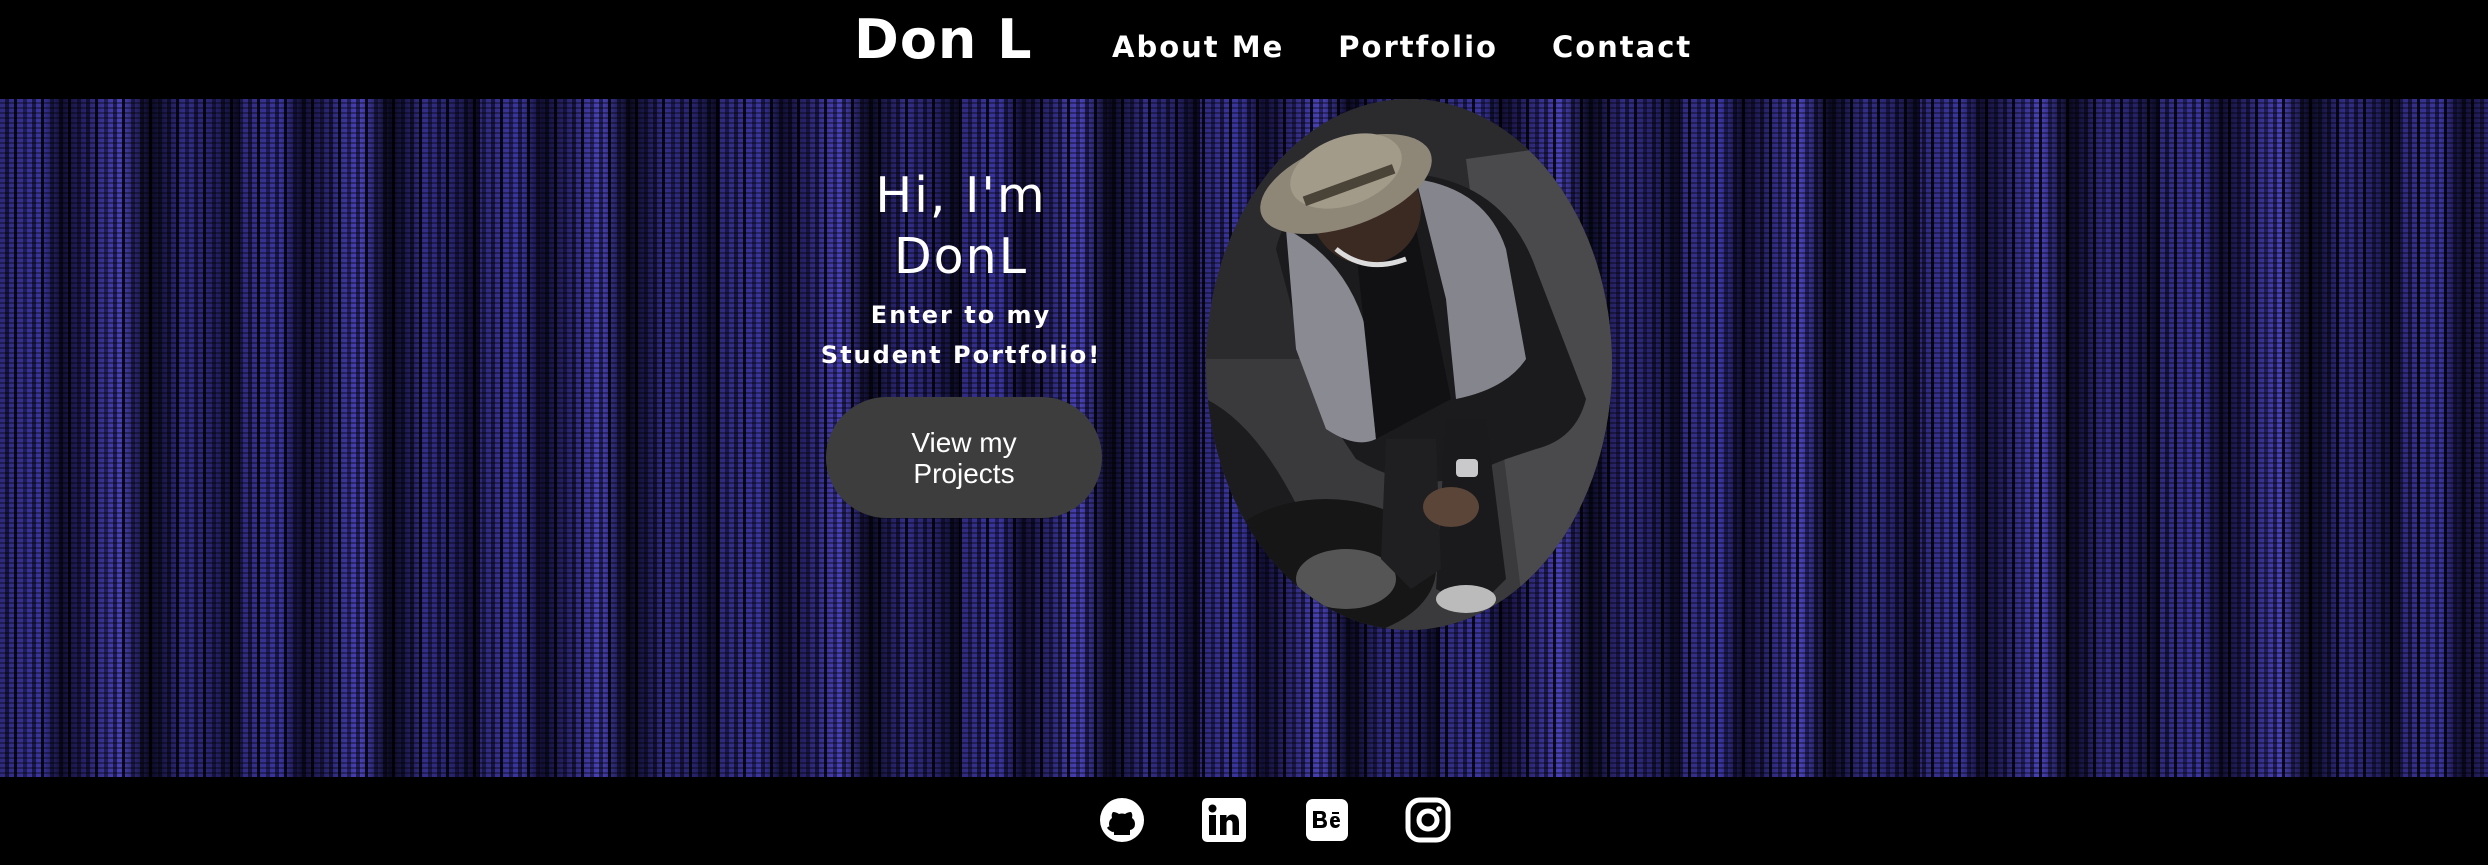 This screenshot has width=2488, height=865. What do you see at coordinates (961, 335) in the screenshot?
I see `hero-subtitle: Enter to my Student Portfolio!` at bounding box center [961, 335].